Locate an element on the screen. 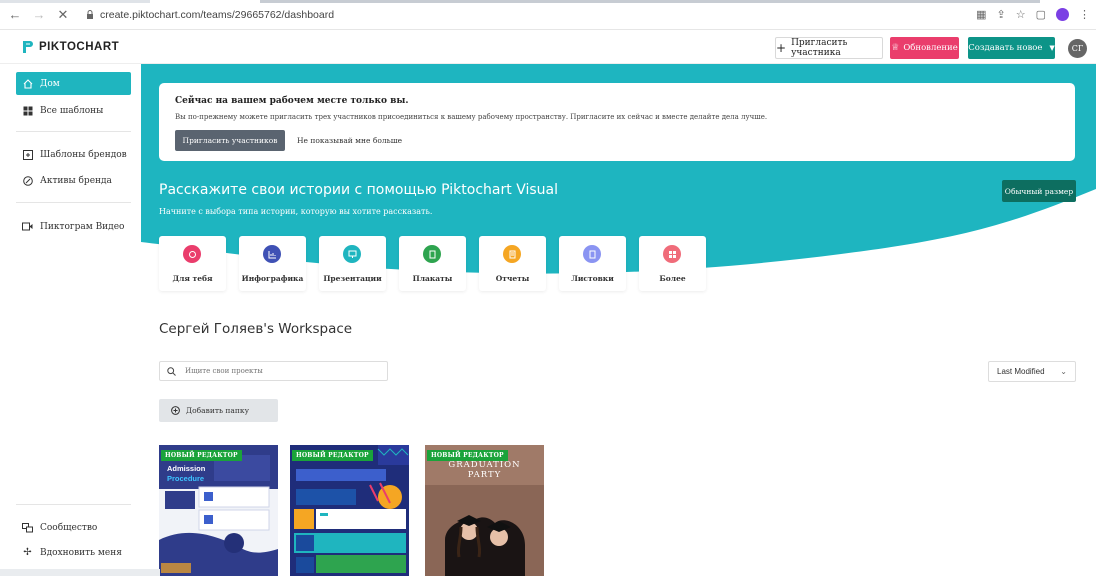  lock-icon is located at coordinates (90, 14).